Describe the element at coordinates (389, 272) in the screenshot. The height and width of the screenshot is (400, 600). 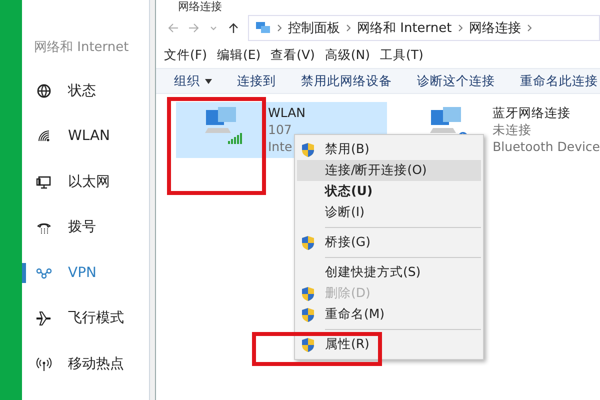
I see `context-menu-item: 创建快捷方式(S)` at that location.